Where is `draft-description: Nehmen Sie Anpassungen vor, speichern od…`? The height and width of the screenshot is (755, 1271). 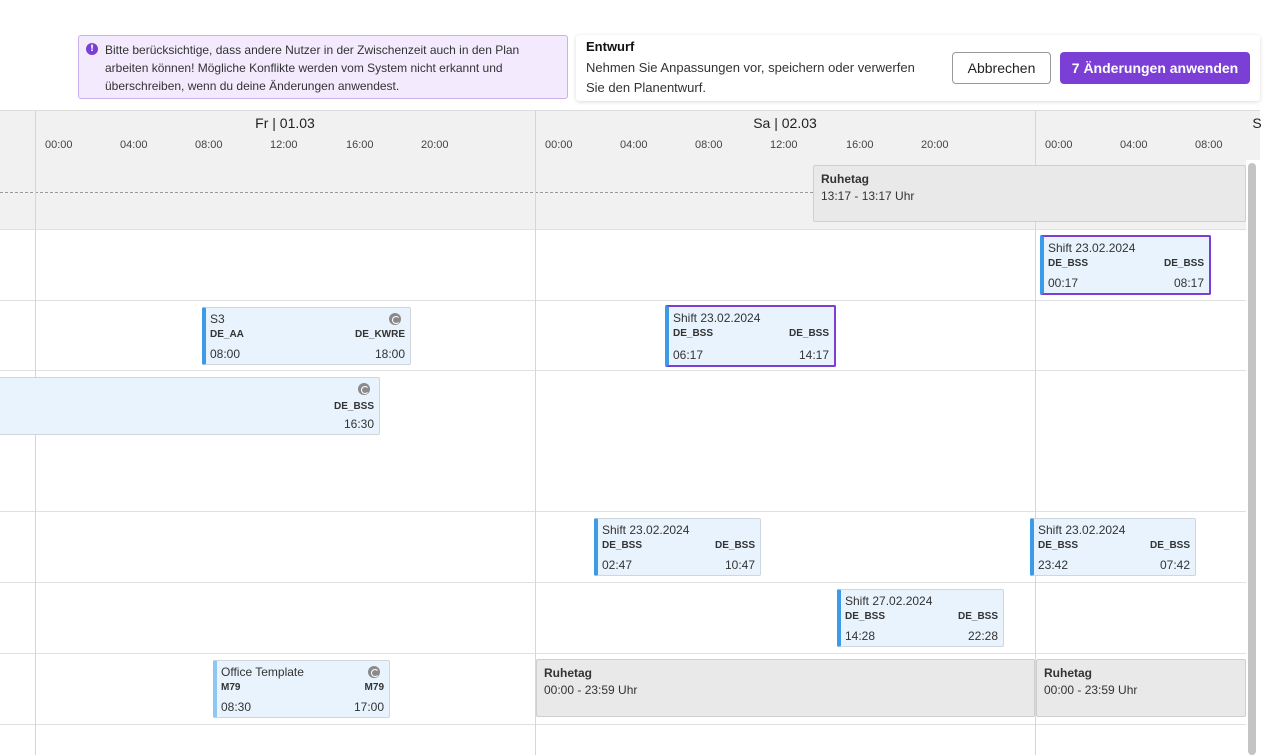
draft-description: Nehmen Sie Anpassungen vor, speichern od… is located at coordinates (750, 77).